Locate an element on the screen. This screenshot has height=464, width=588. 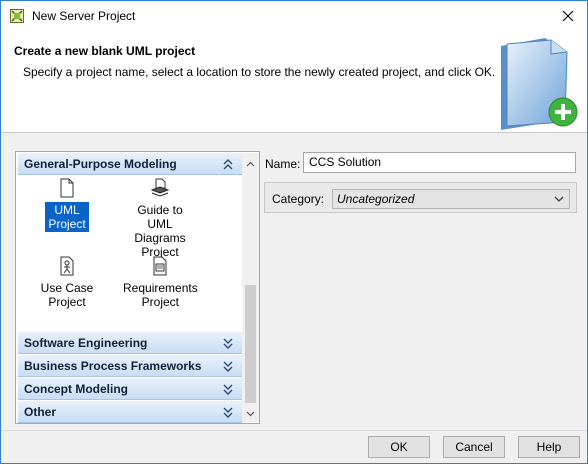
layers-icon is located at coordinates (160, 187).